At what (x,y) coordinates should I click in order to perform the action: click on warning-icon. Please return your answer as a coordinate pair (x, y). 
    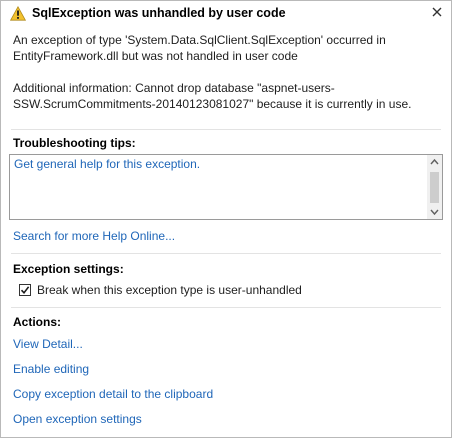
    Looking at the image, I should click on (18, 13).